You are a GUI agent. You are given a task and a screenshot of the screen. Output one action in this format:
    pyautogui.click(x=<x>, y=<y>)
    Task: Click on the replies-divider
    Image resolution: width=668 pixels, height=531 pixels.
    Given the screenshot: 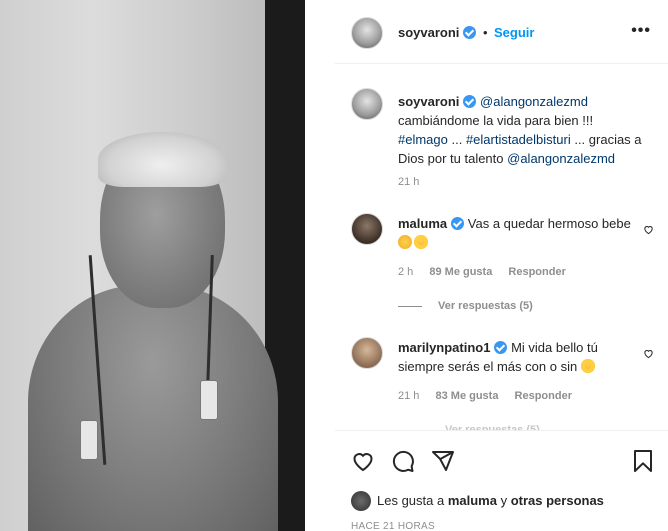 What is the action you would take?
    pyautogui.click(x=410, y=306)
    